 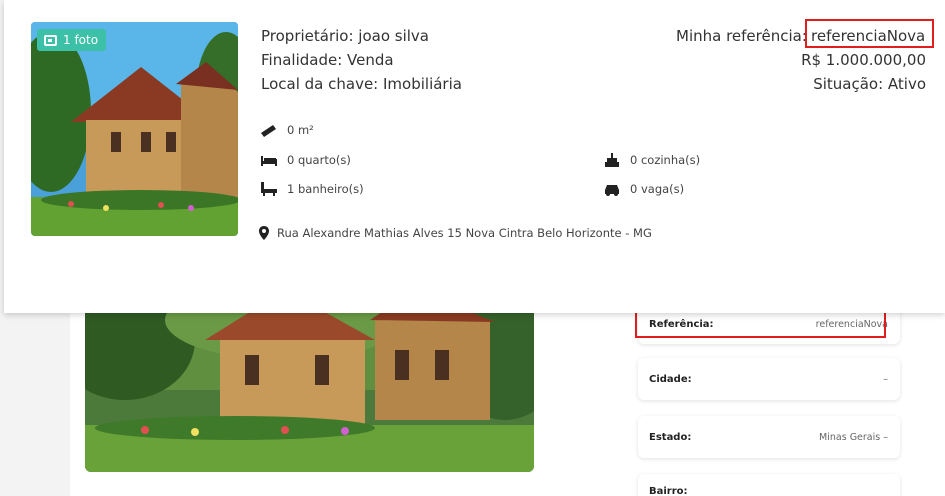 What do you see at coordinates (769, 437) in the screenshot?
I see `detail-state: Estado: Minas Gerais –` at bounding box center [769, 437].